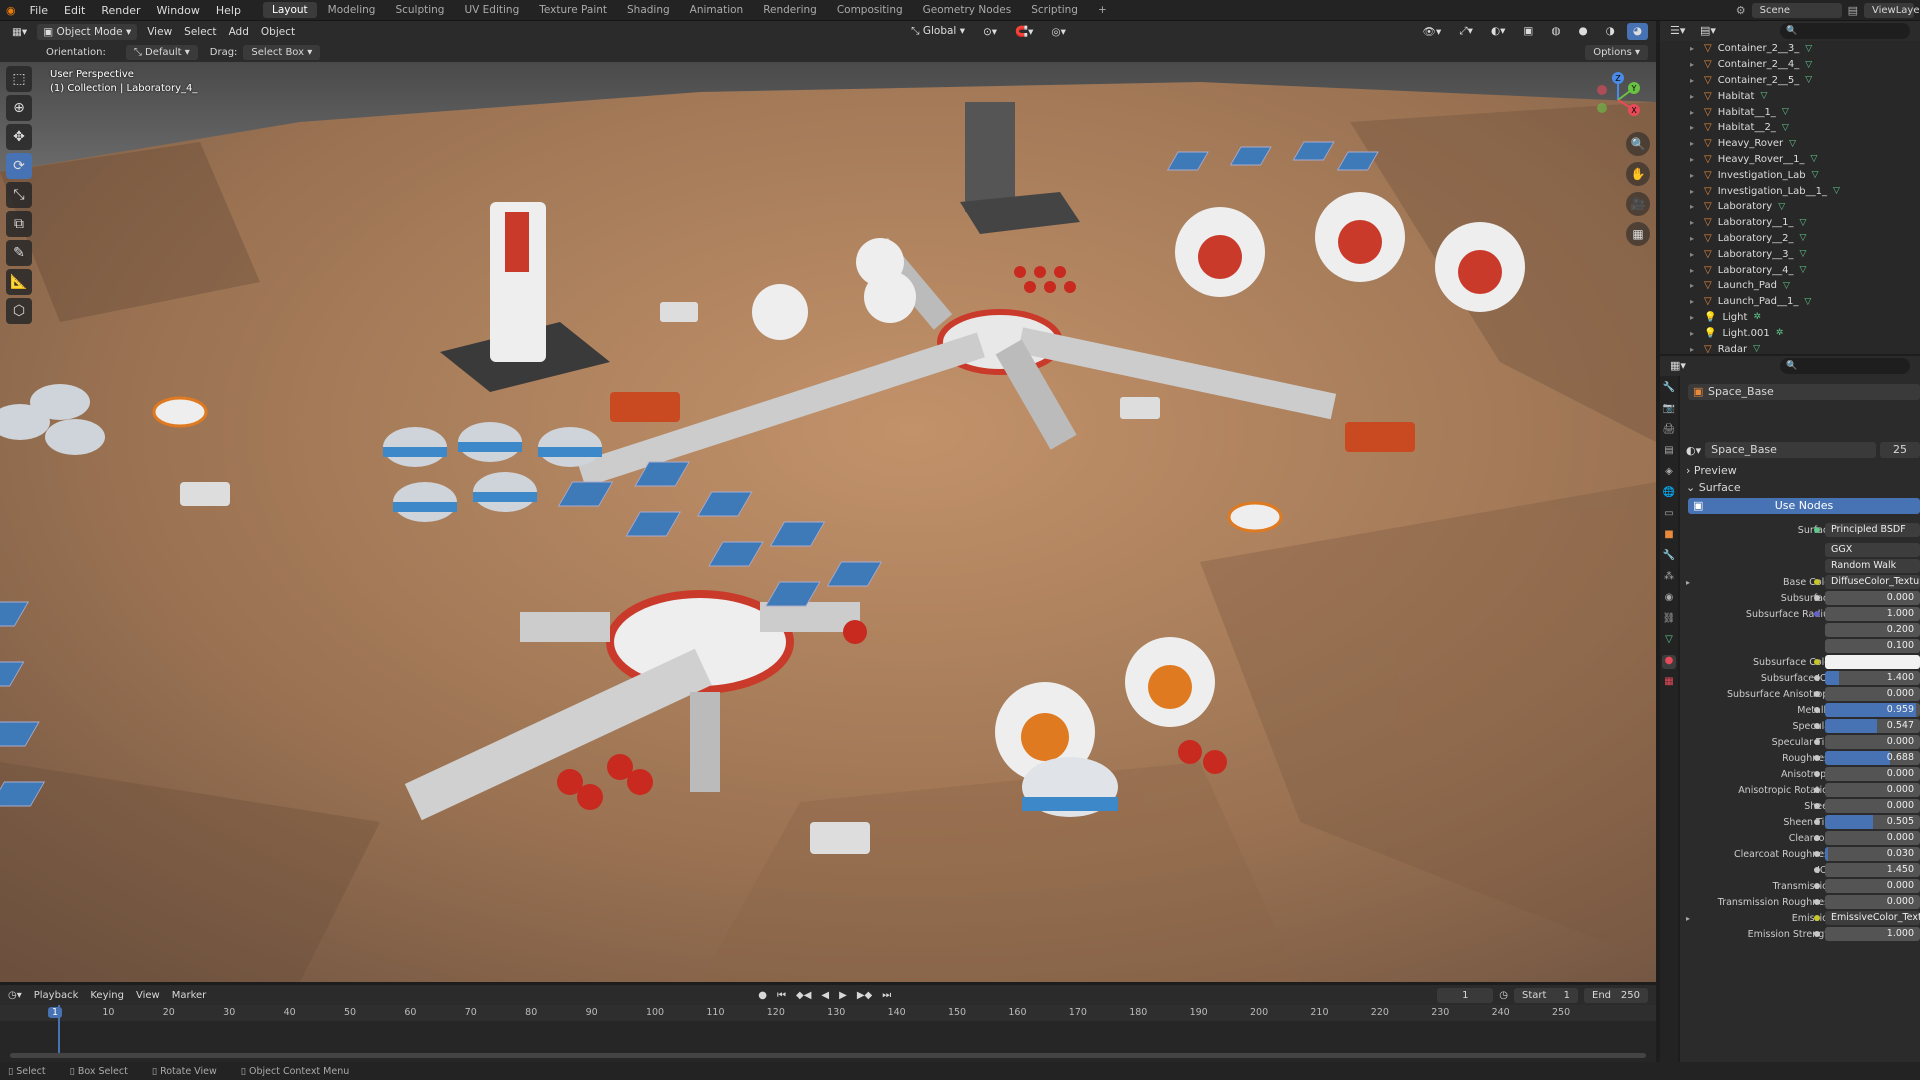  I want to click on shading-material-icon: ◑, so click(1610, 31).